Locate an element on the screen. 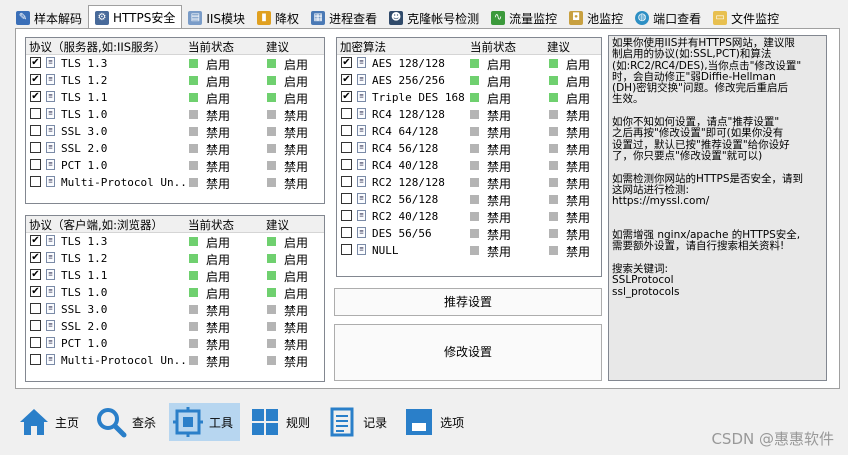 This screenshot has height=455, width=848. list-item: ≡ RC2 128/128 禁用 禁用 is located at coordinates (469, 182).